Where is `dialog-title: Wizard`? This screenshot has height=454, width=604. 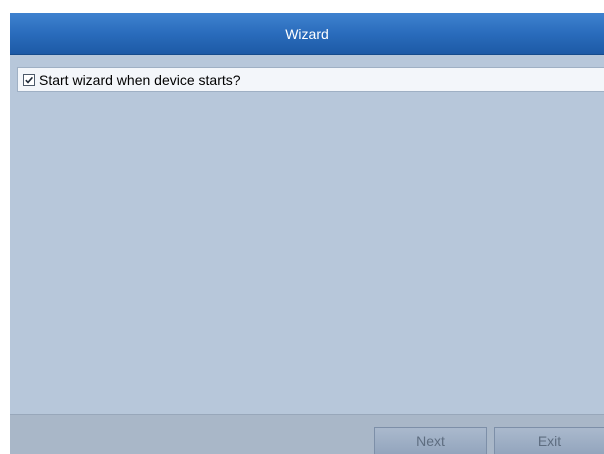 dialog-title: Wizard is located at coordinates (307, 33).